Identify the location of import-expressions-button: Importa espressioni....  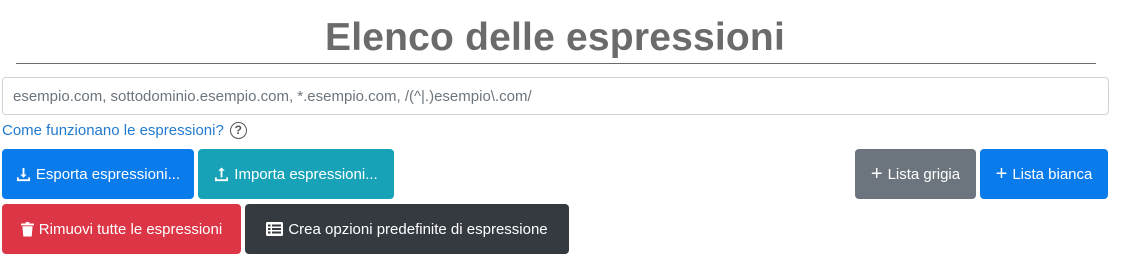
(296, 174).